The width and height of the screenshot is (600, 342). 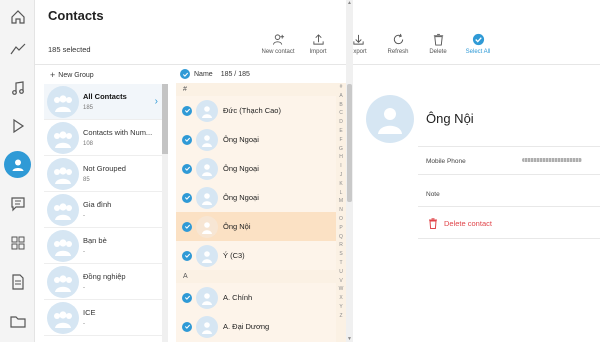 What do you see at coordinates (398, 46) in the screenshot?
I see `refresh-button: Refresh` at bounding box center [398, 46].